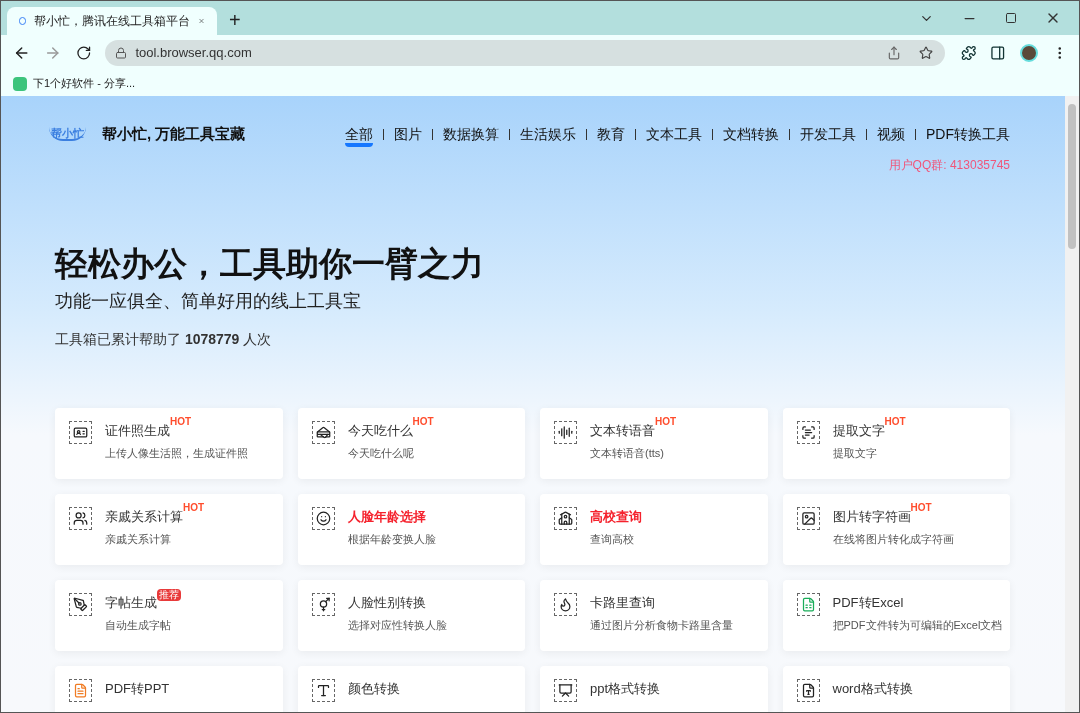 The width and height of the screenshot is (1080, 713). What do you see at coordinates (359, 134) in the screenshot?
I see `nav-link: 全部` at bounding box center [359, 134].